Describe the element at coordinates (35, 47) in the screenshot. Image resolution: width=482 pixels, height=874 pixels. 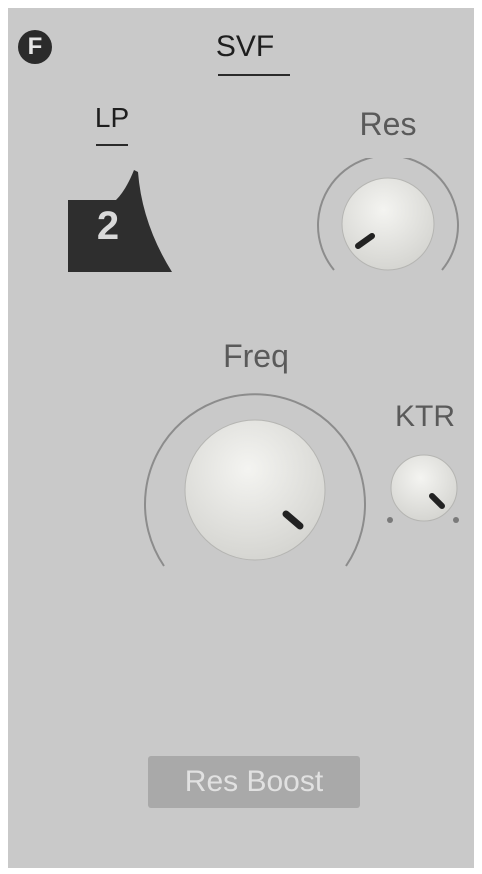
I see `filter-slot-badge: F` at that location.